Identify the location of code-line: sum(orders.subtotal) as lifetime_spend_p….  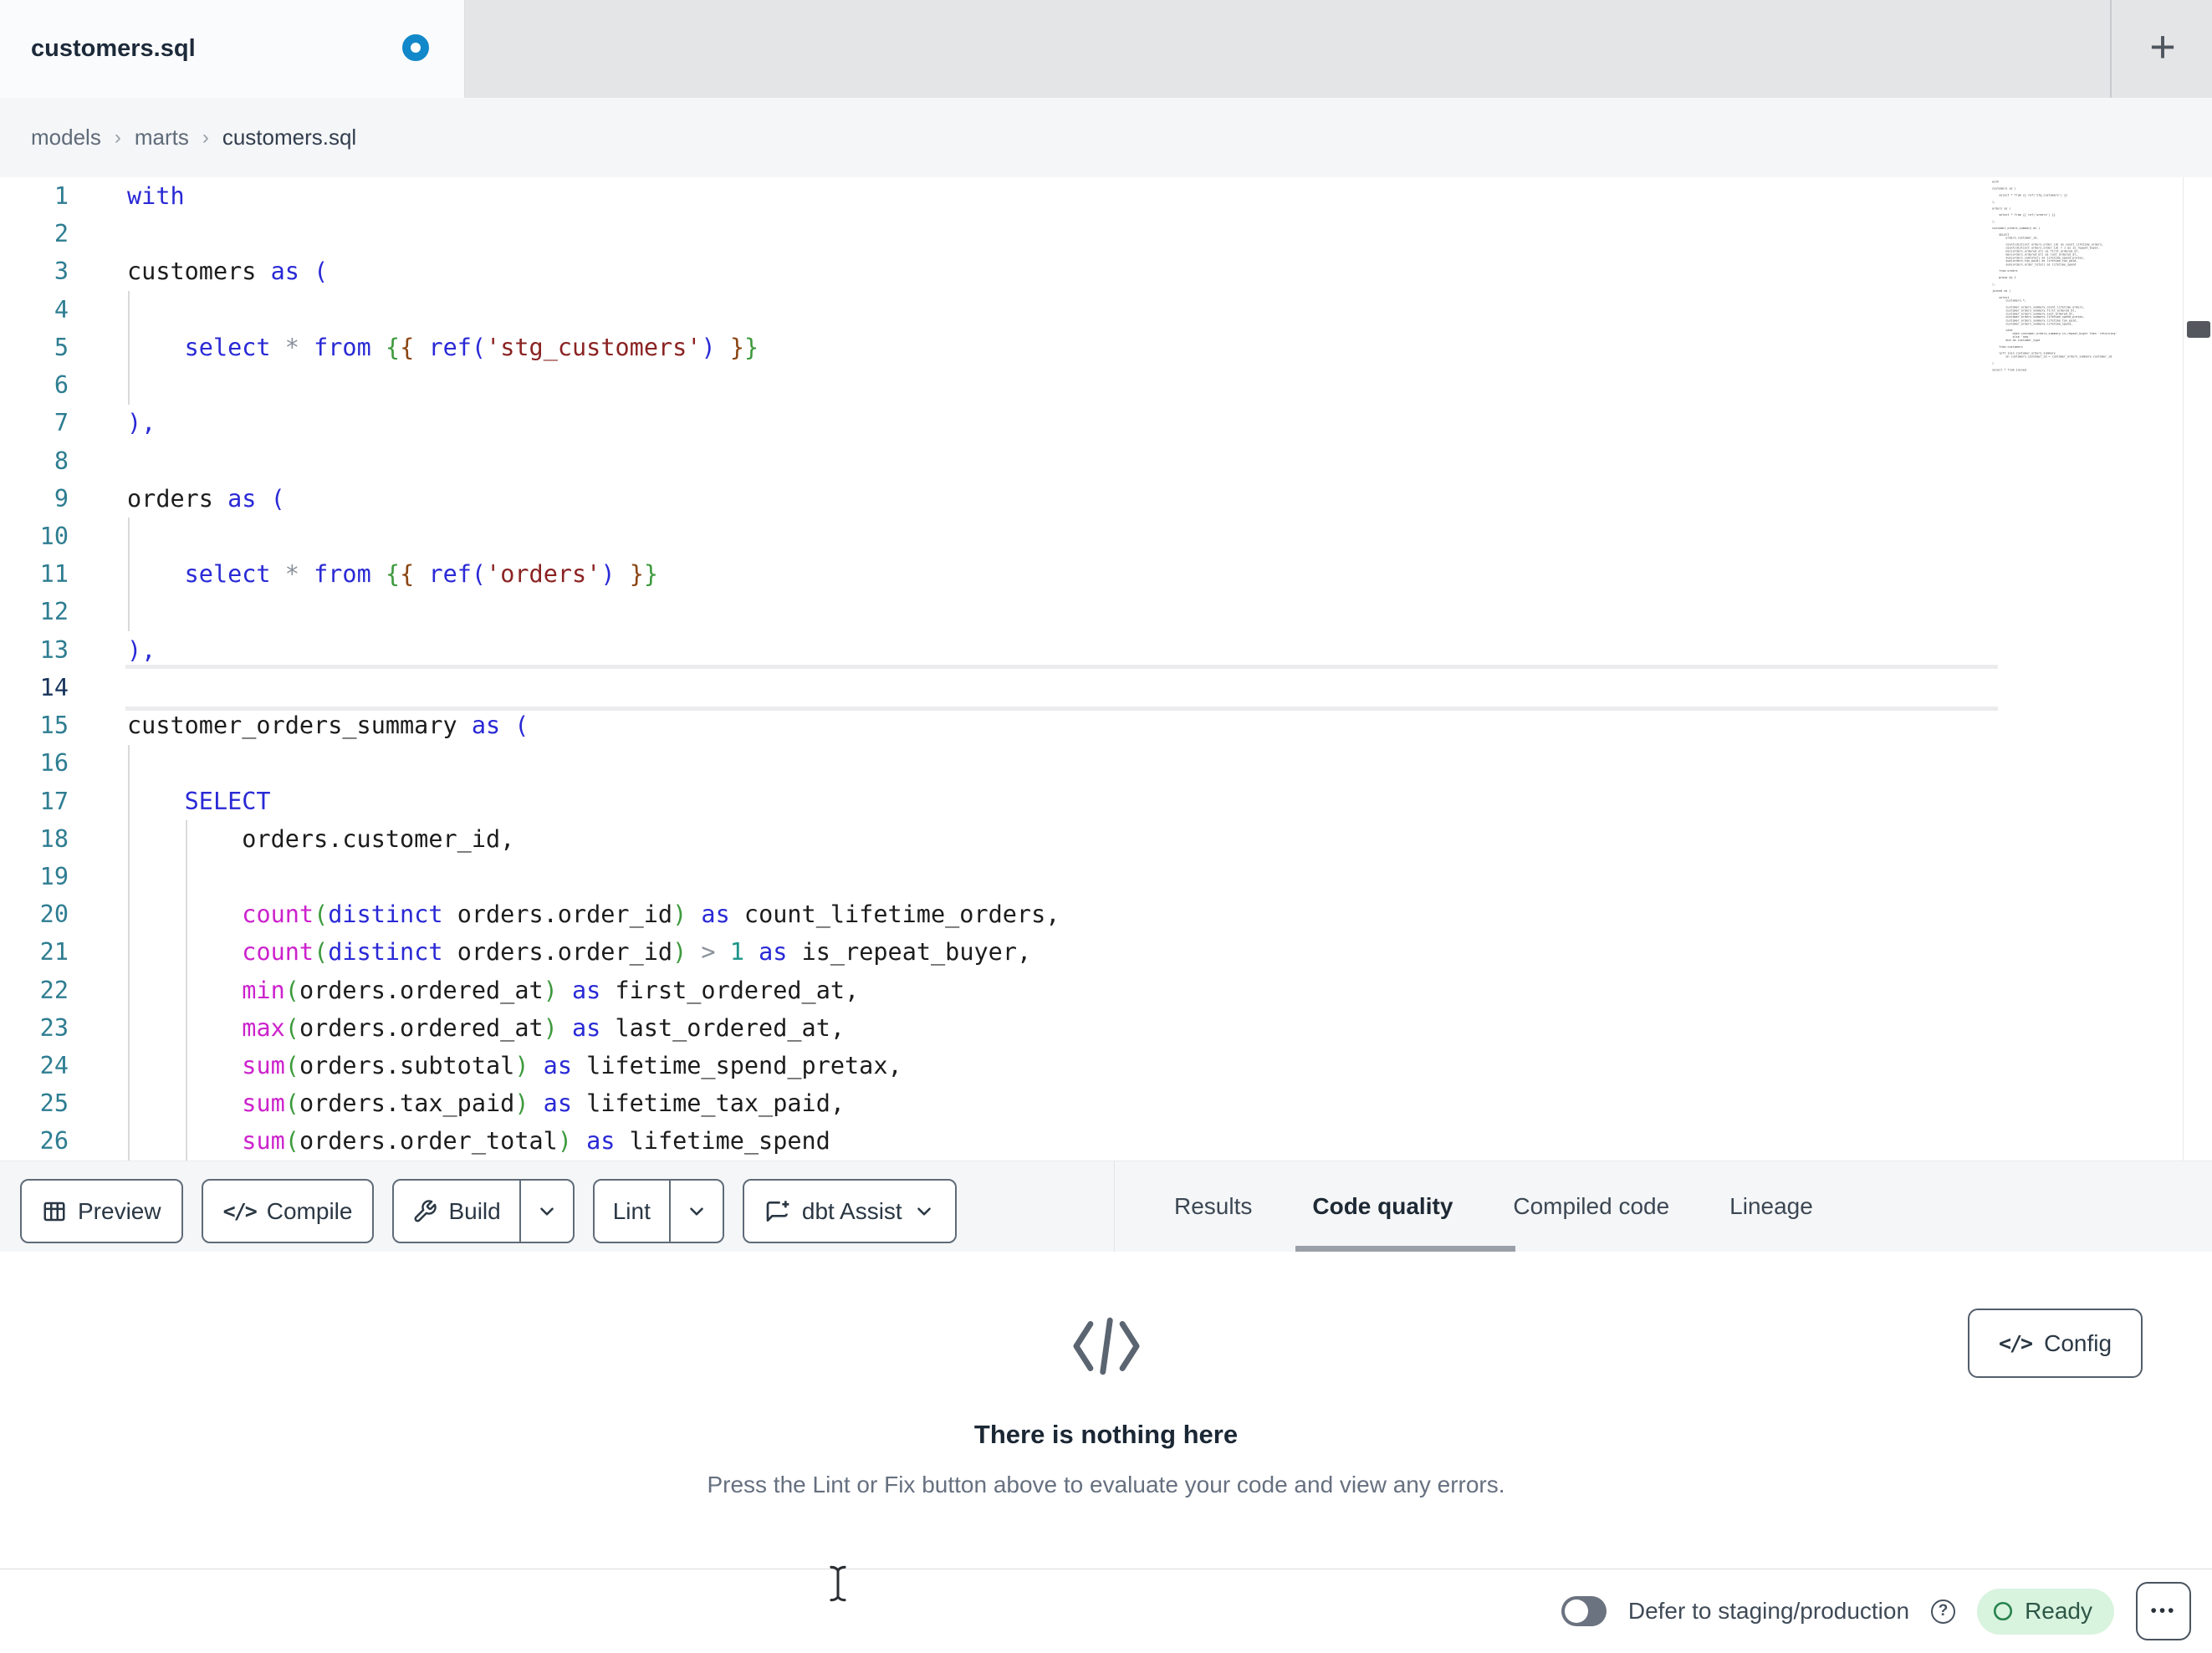
(593, 1065).